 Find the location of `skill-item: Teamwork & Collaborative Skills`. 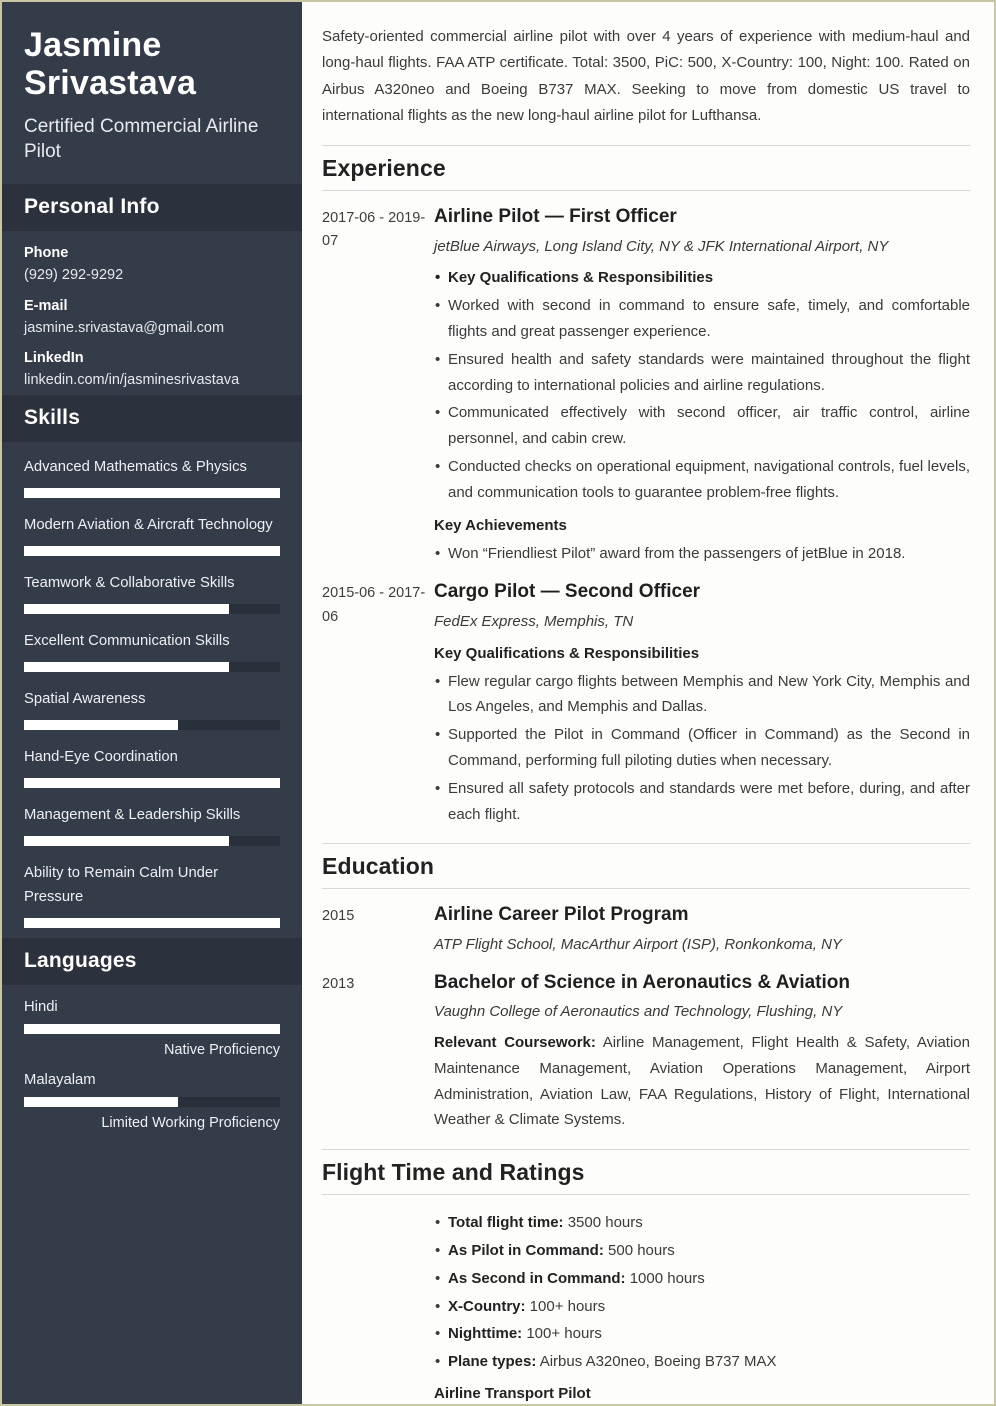

skill-item: Teamwork & Collaborative Skills is located at coordinates (152, 593).